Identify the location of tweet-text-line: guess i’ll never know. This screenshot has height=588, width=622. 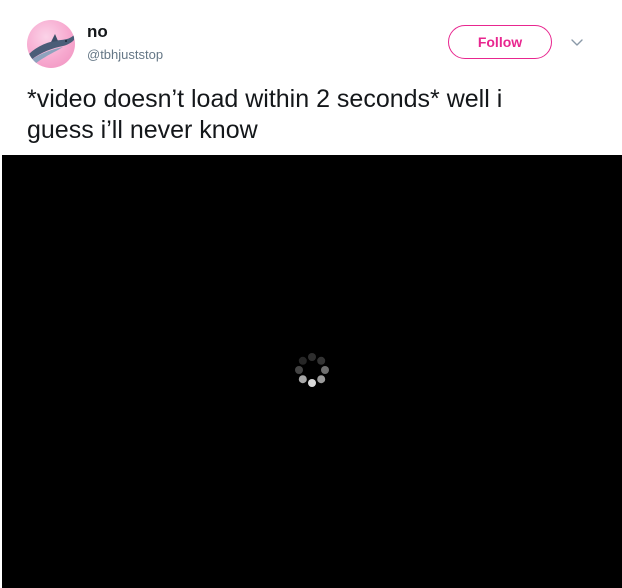
(142, 130).